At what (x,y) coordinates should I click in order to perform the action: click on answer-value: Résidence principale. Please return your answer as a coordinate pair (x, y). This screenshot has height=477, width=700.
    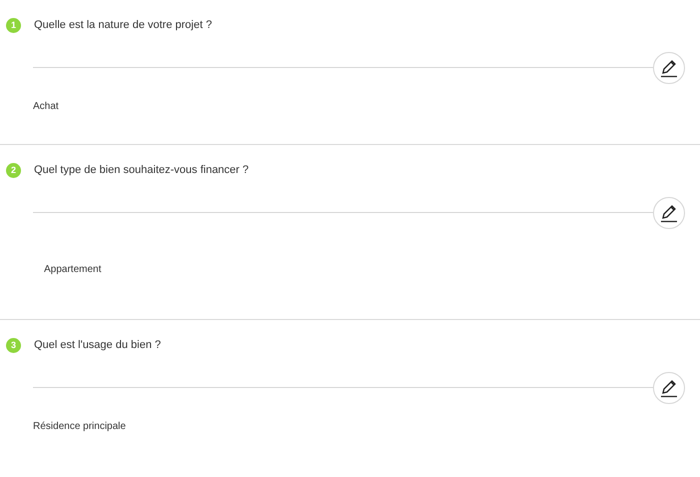
    Looking at the image, I should click on (80, 427).